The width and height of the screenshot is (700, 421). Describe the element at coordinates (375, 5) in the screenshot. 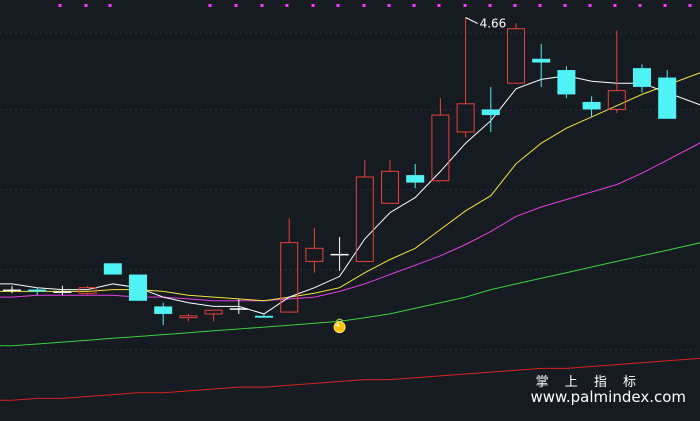

I see `top-markers` at that location.